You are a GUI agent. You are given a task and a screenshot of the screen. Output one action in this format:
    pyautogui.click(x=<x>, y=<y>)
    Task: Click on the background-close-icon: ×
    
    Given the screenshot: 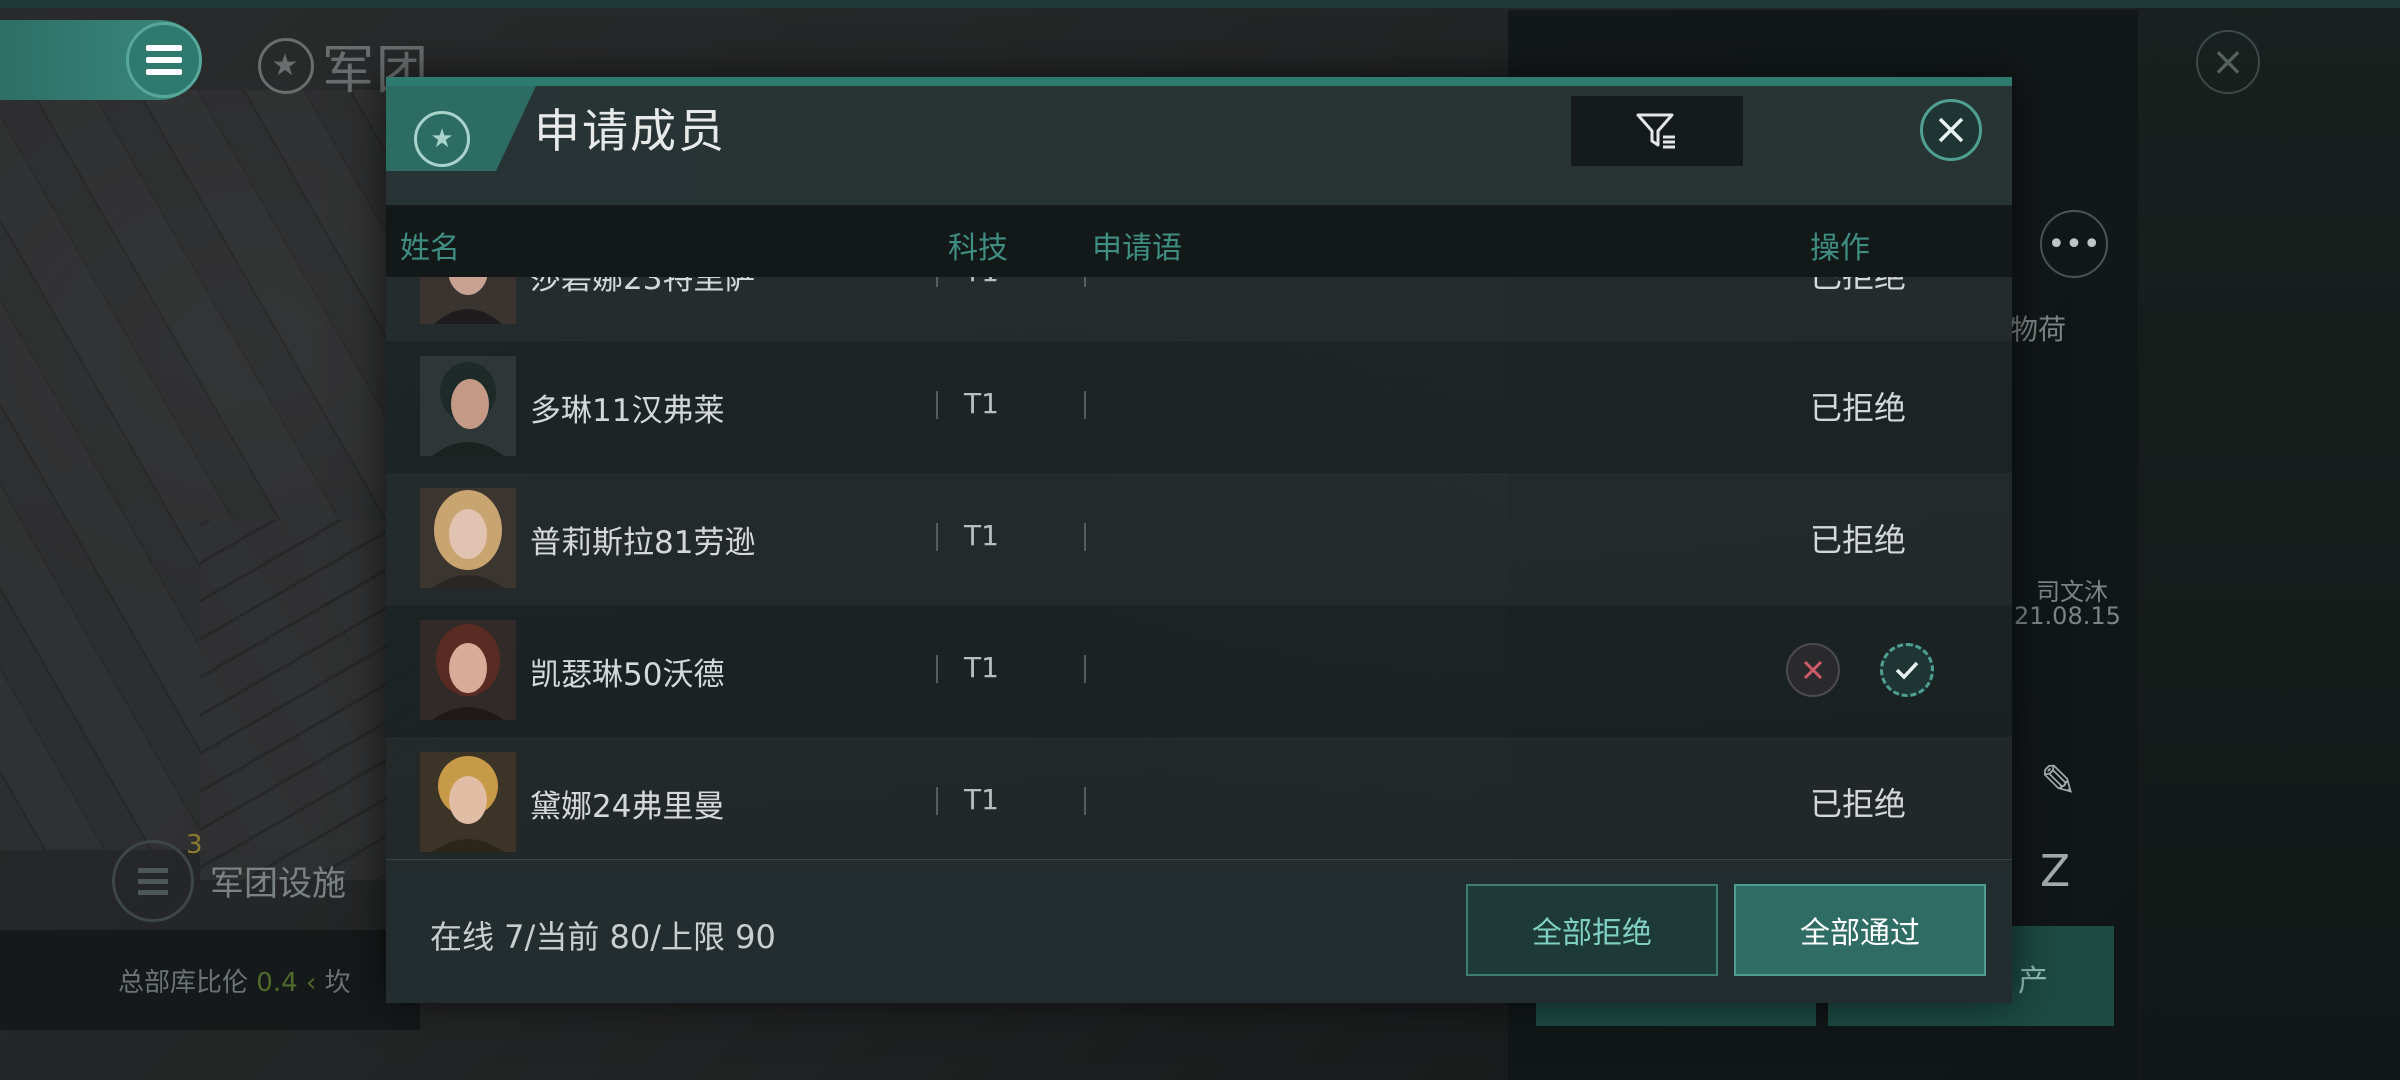 What is the action you would take?
    pyautogui.click(x=2228, y=62)
    